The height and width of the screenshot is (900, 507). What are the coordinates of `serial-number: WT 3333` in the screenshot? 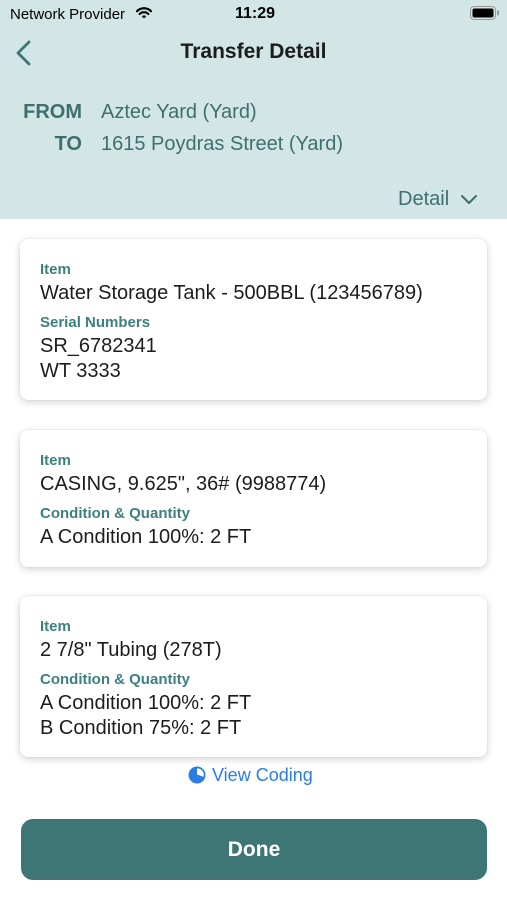 It's located at (80, 371).